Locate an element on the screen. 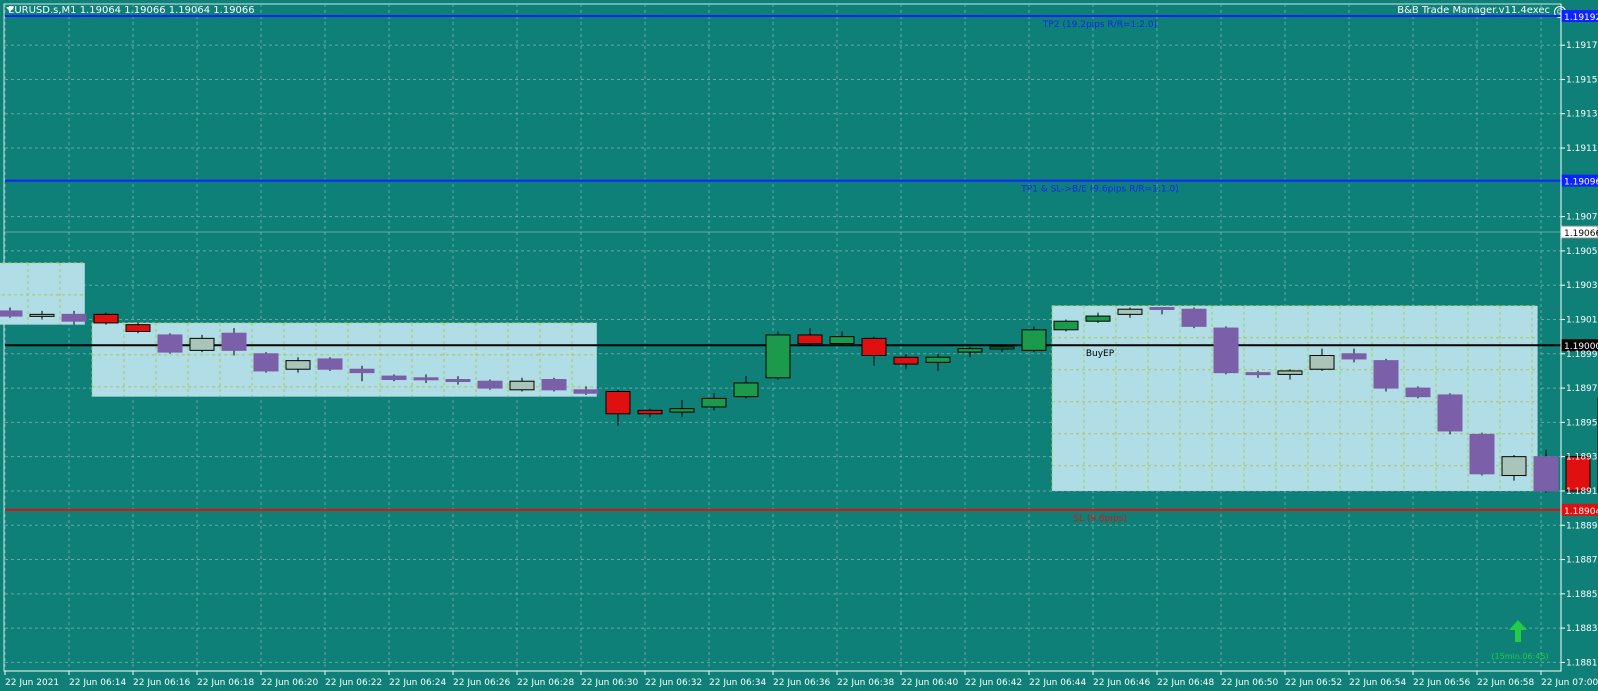 The image size is (1598, 691). zone-box is located at coordinates (1295, 398).